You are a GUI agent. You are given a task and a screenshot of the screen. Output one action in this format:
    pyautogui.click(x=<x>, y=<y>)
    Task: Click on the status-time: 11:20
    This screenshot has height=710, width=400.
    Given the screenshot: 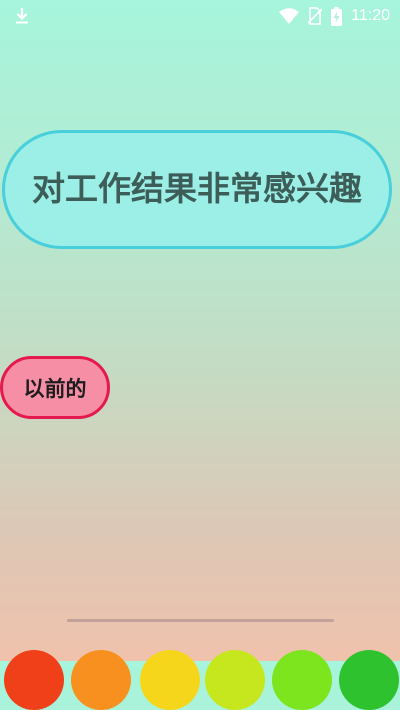 What is the action you would take?
    pyautogui.click(x=370, y=15)
    